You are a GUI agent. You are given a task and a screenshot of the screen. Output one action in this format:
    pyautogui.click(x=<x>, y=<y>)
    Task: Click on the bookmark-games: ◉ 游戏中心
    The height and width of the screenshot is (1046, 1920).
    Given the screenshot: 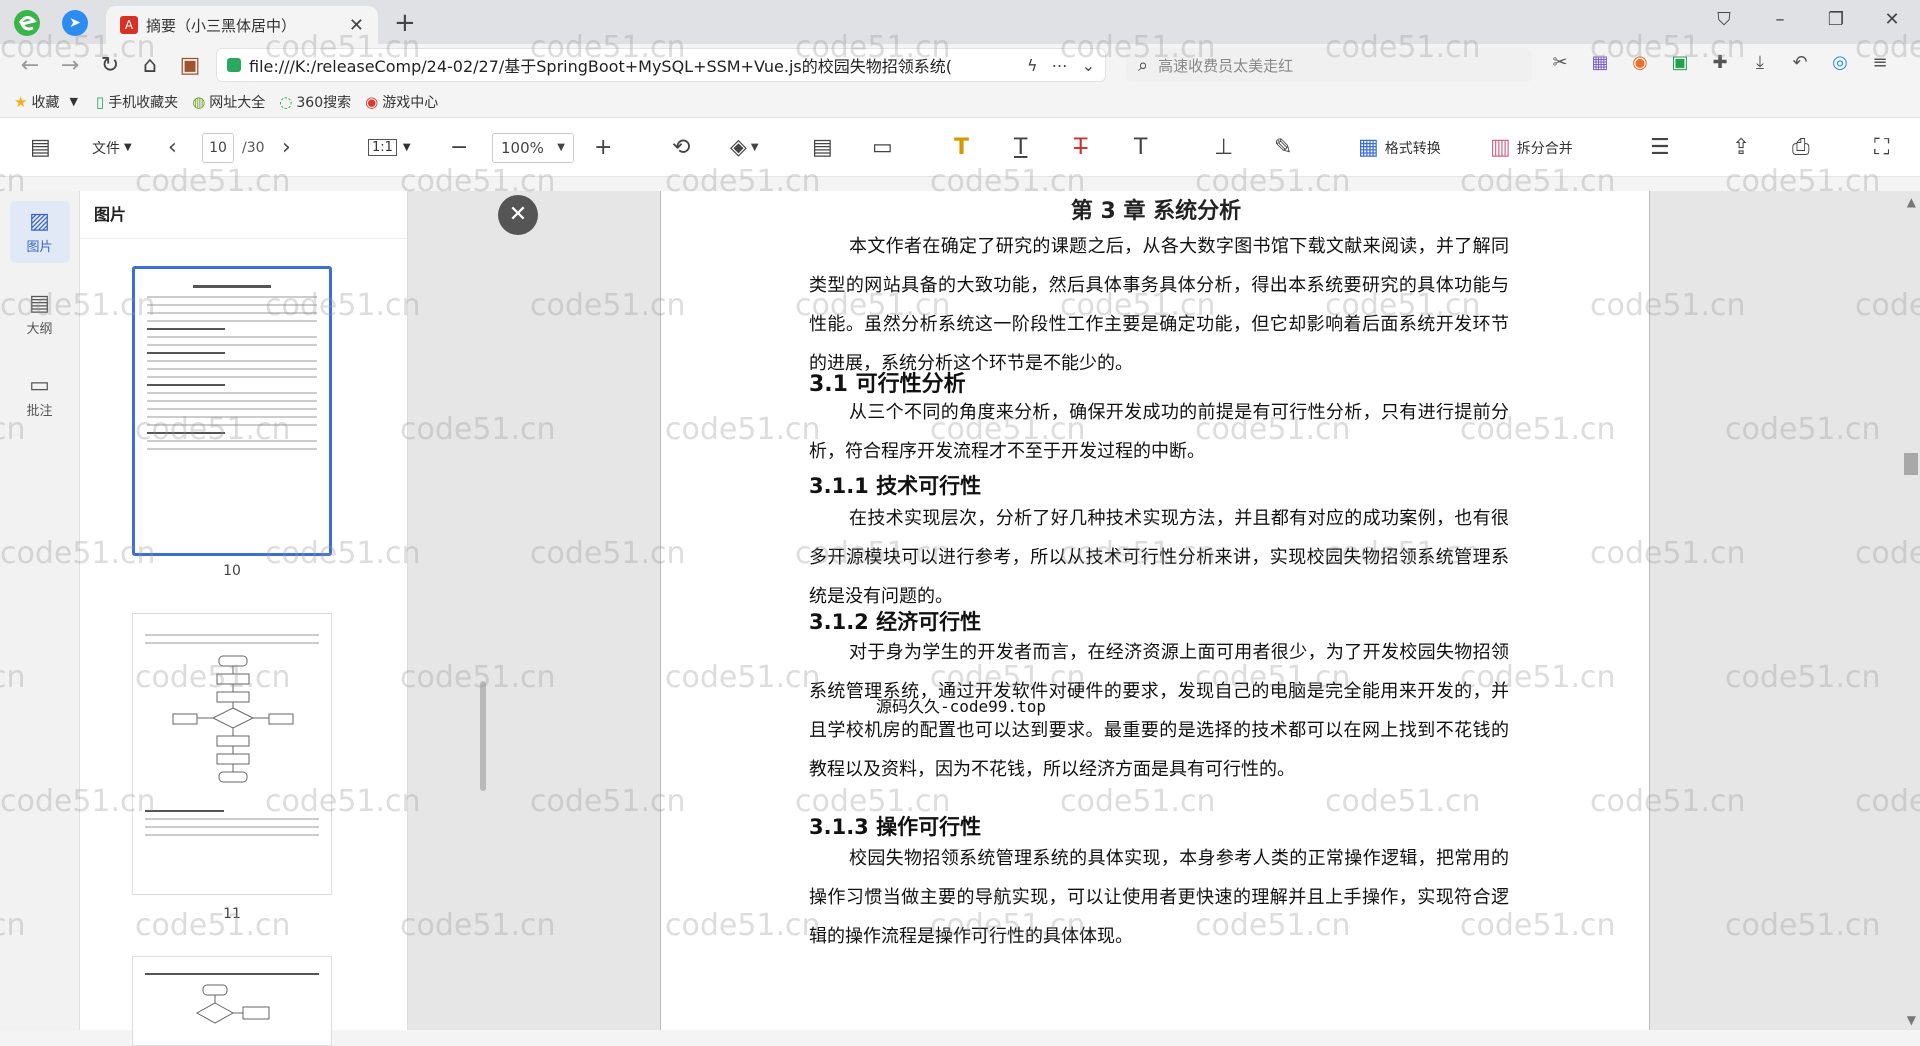 What is the action you would take?
    pyautogui.click(x=401, y=102)
    